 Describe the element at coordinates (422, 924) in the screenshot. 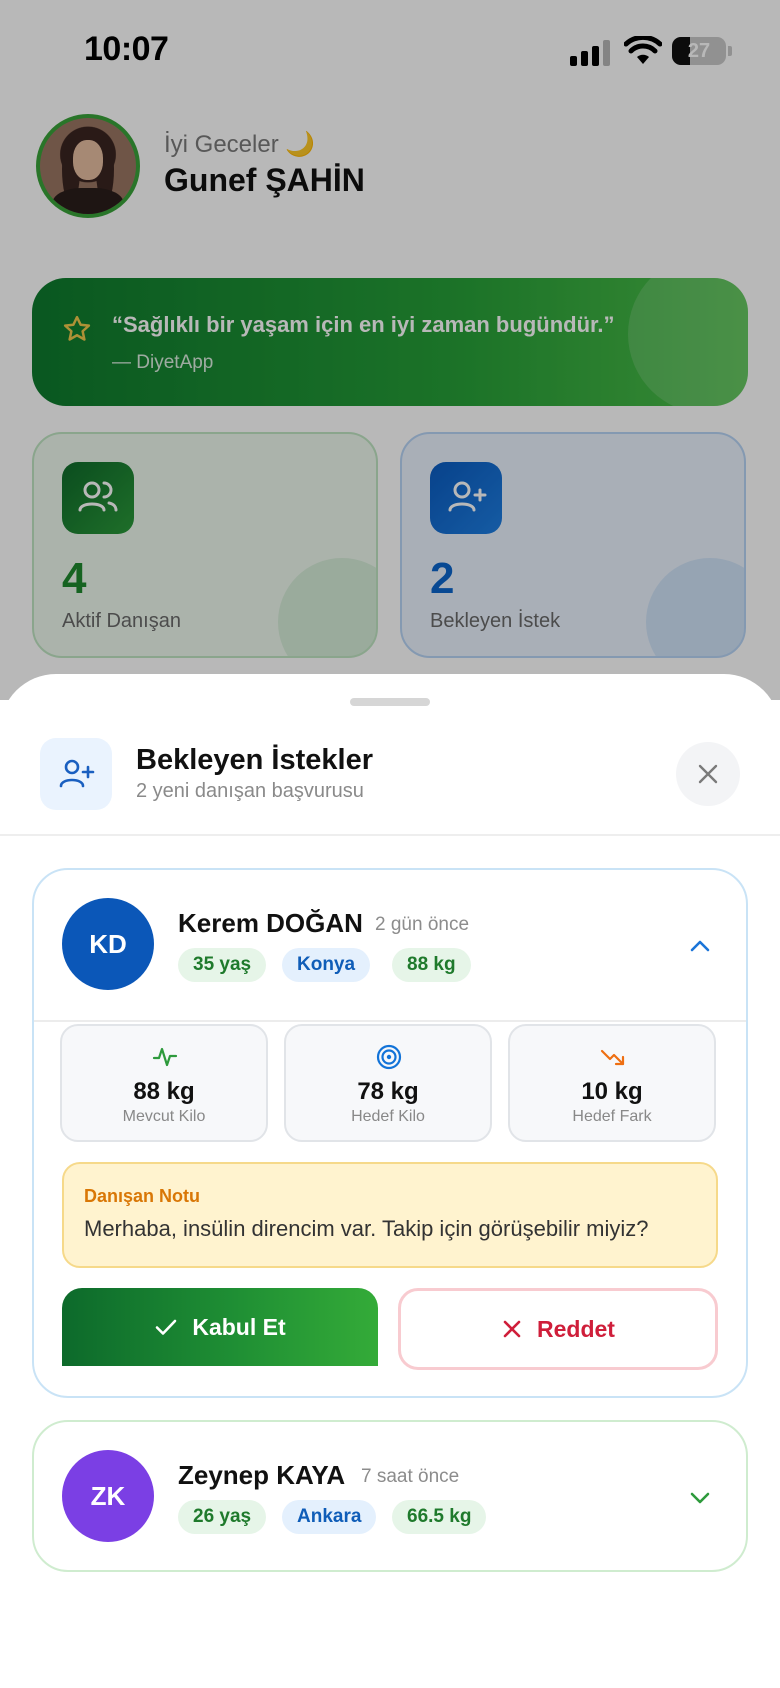

I see `request-time: 2 gün önce` at that location.